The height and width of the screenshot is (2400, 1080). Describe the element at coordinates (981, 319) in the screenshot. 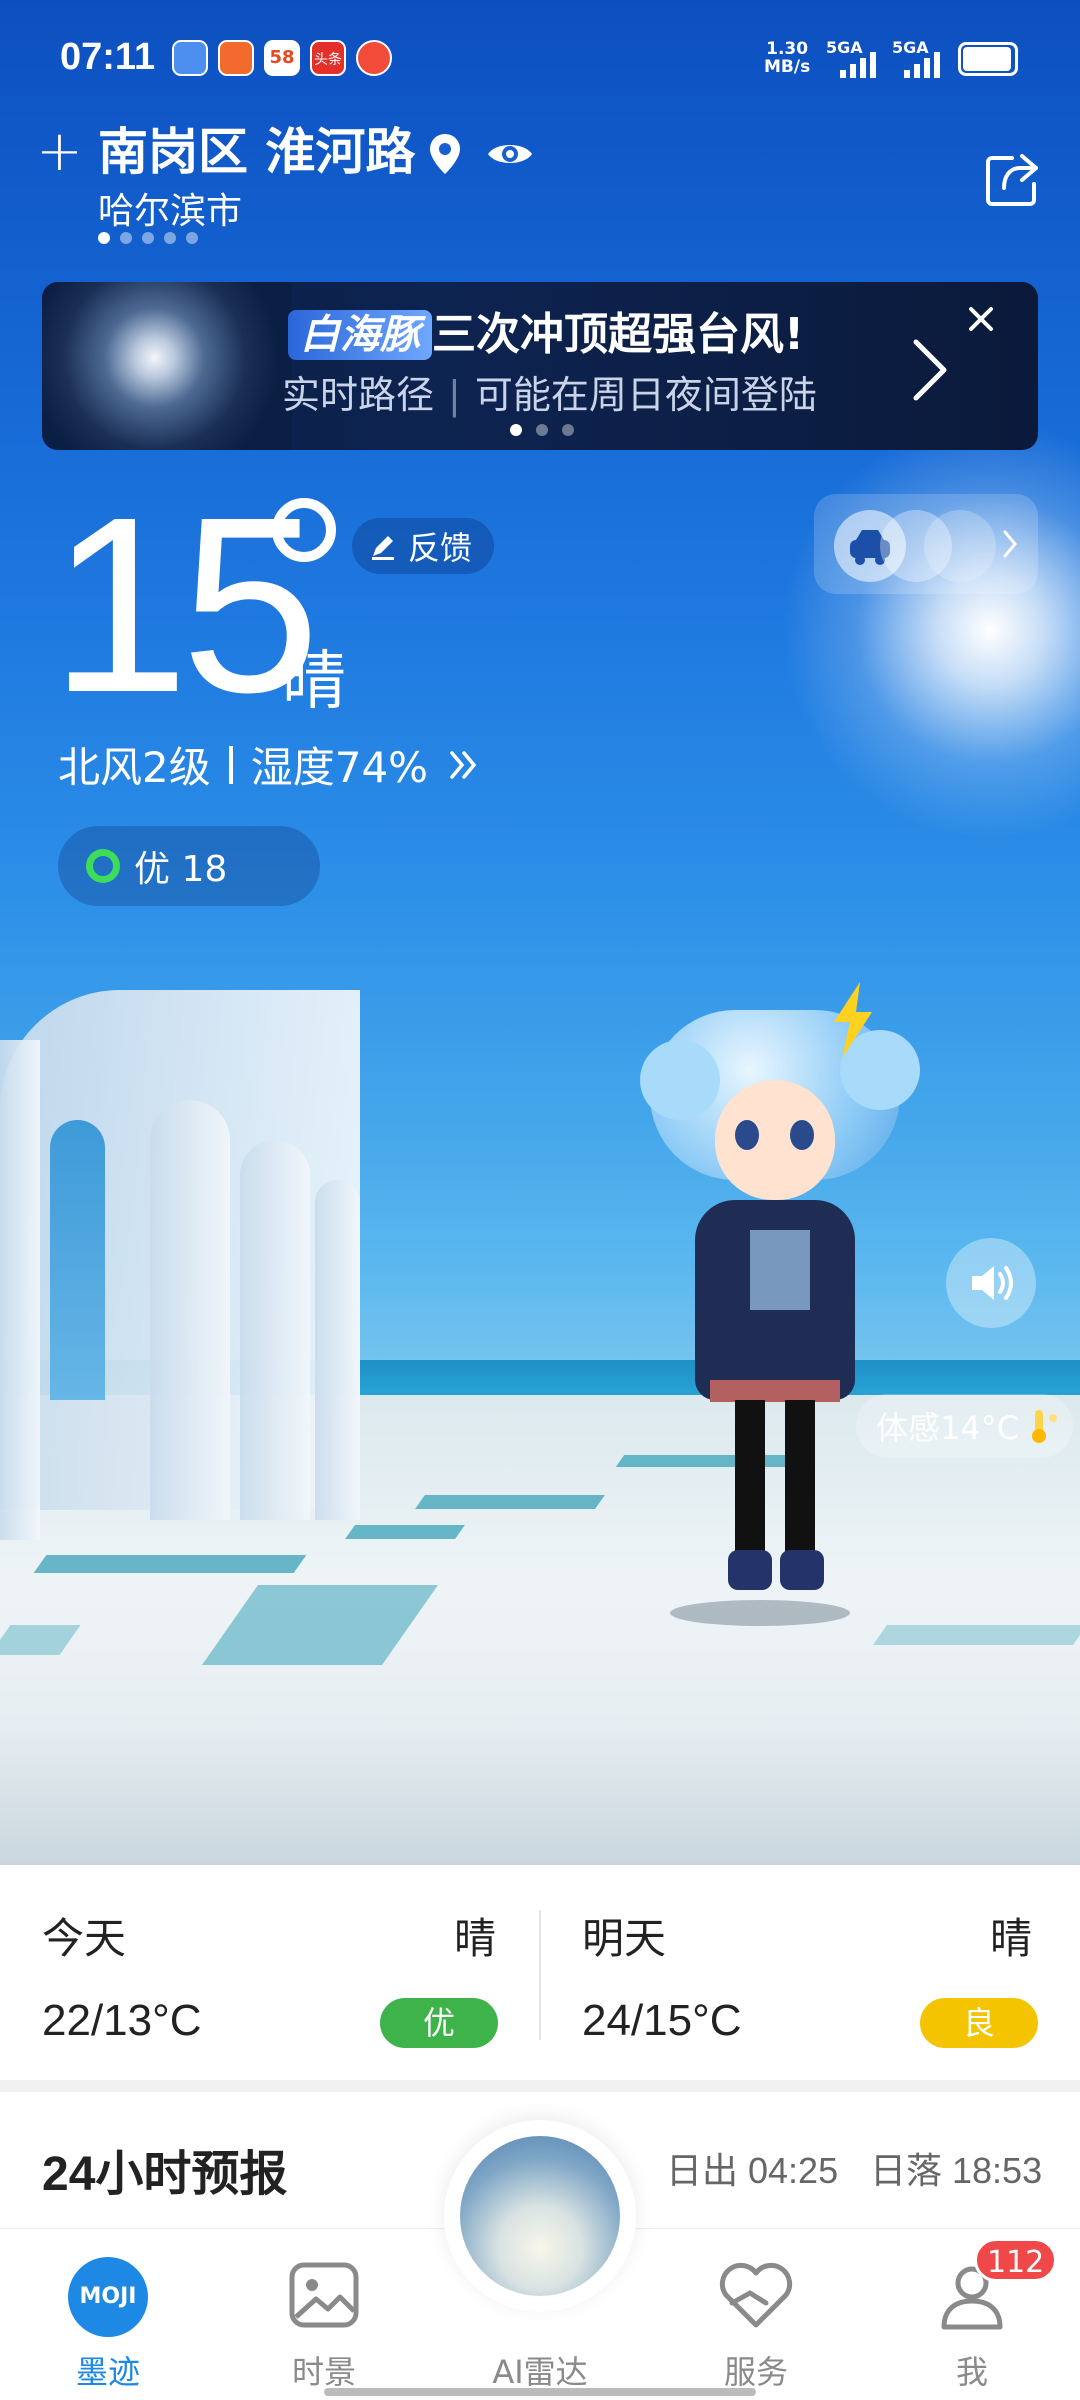

I see `banner-close-icon` at that location.